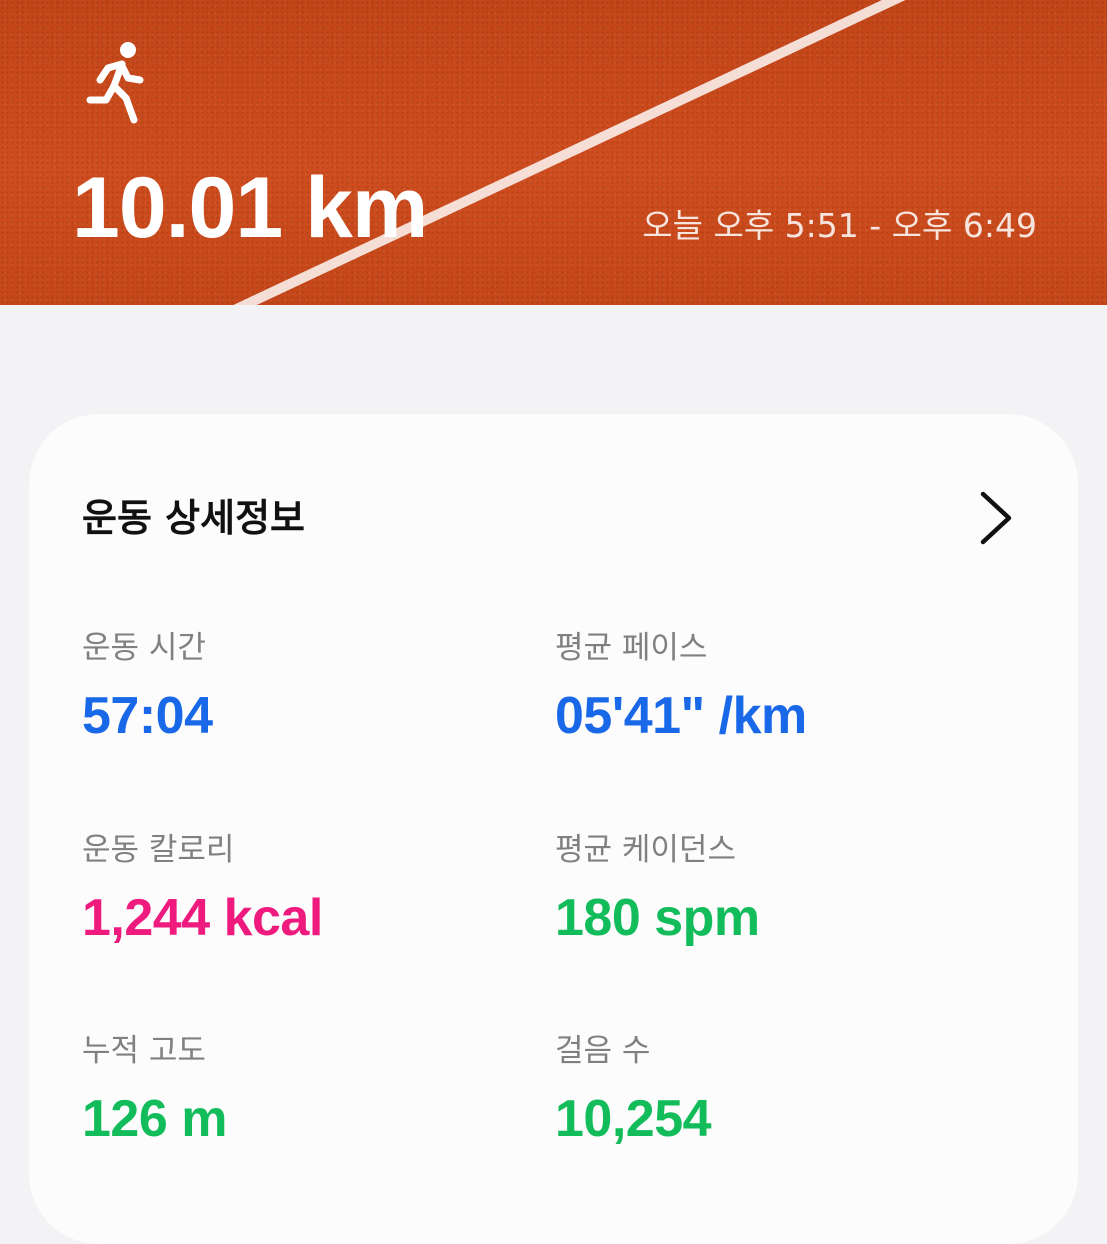  I want to click on stat-calories: 운동 칼로리 1,244 kcal, so click(202, 889).